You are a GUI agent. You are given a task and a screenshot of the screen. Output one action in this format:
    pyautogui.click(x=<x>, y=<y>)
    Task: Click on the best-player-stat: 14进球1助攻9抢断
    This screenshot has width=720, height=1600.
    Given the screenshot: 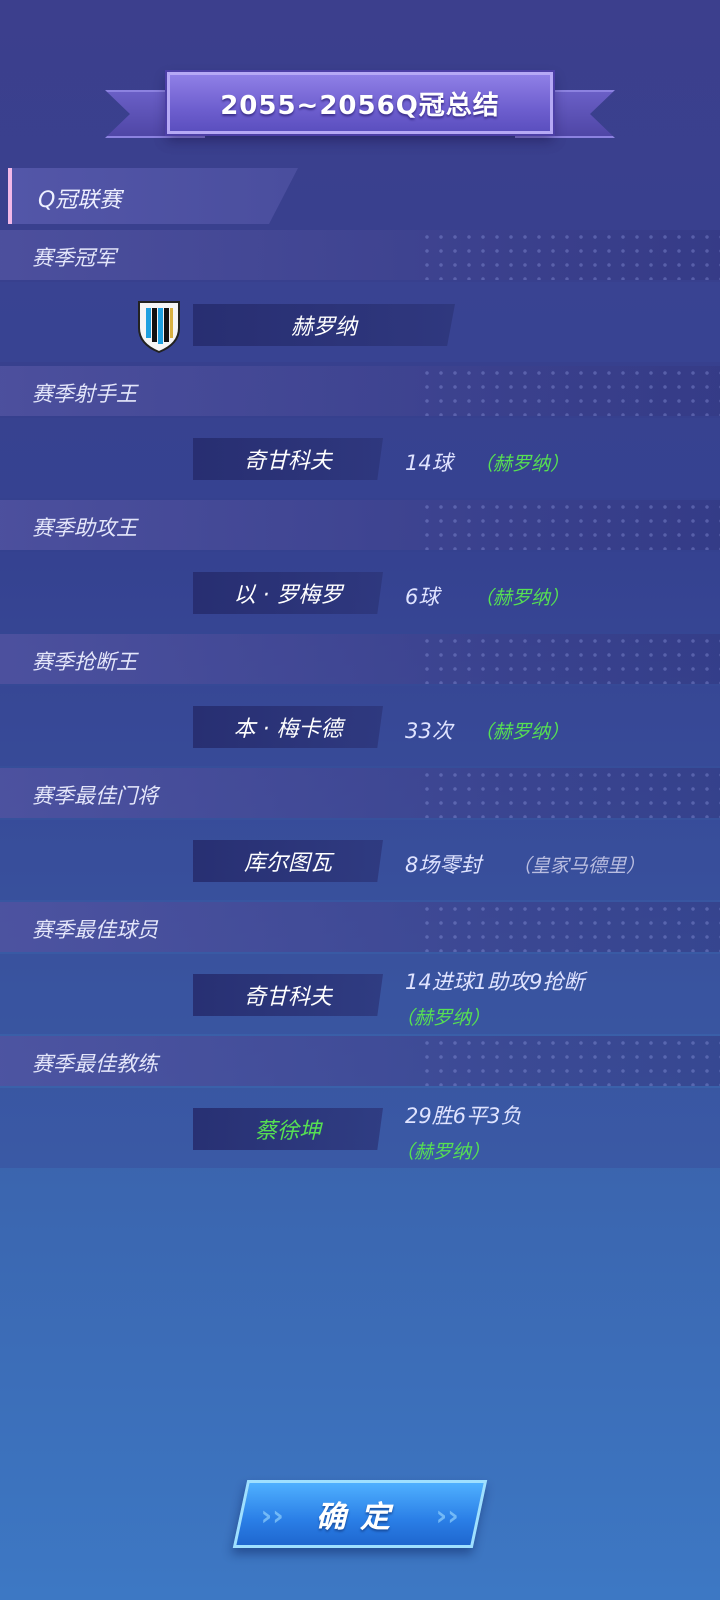 What is the action you would take?
    pyautogui.click(x=495, y=982)
    